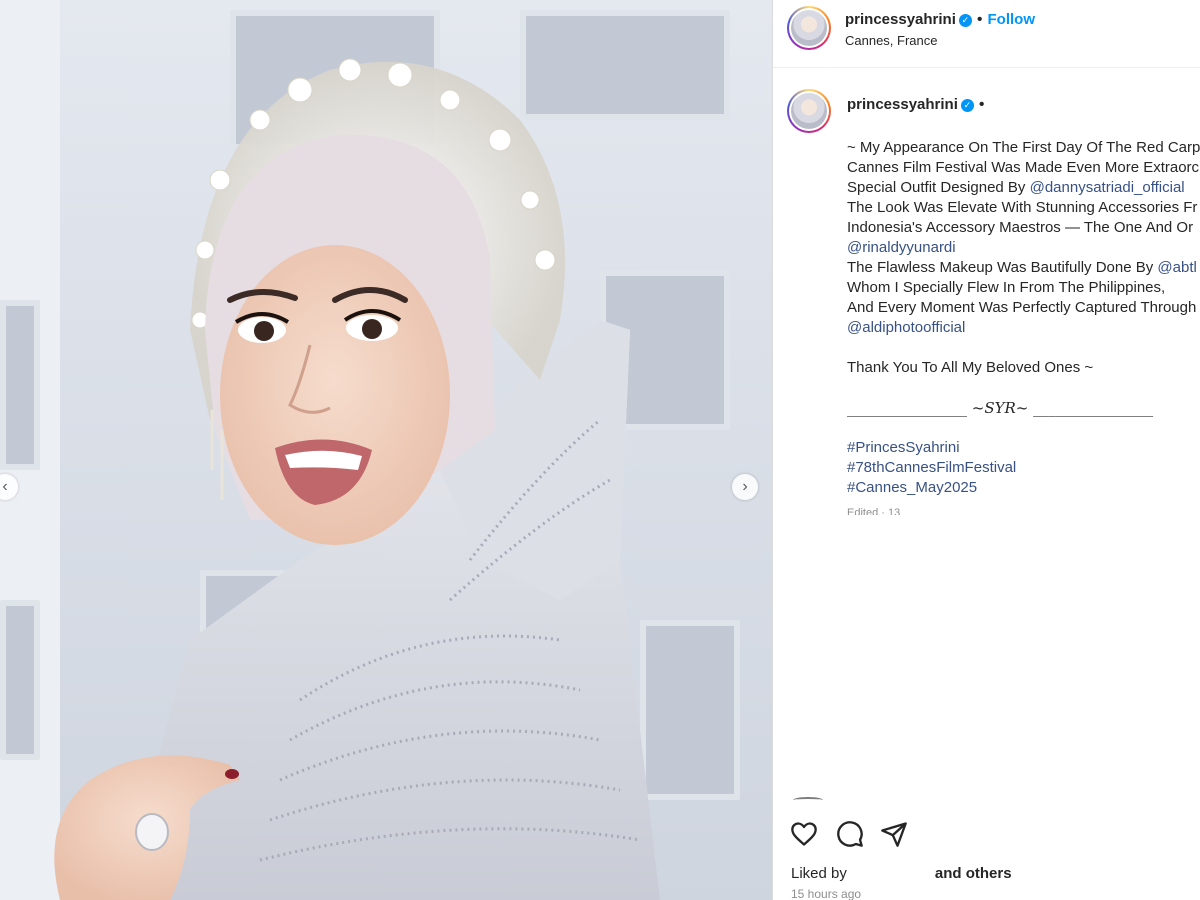 The width and height of the screenshot is (1200, 900). What do you see at coordinates (1000, 408) in the screenshot?
I see `caption-signature: ________________ ~SYR~ ________________` at bounding box center [1000, 408].